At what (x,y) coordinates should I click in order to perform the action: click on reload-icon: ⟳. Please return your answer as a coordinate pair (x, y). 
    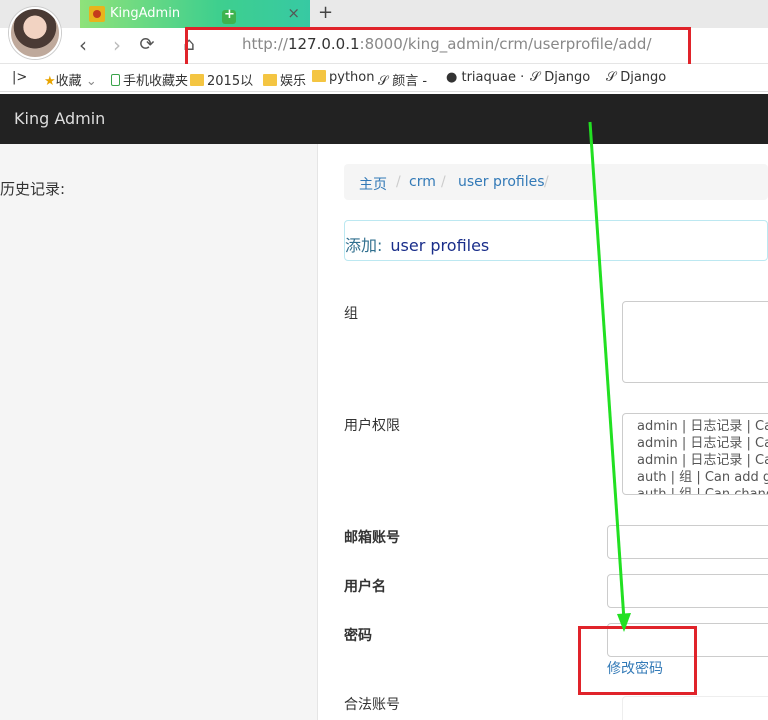
    Looking at the image, I should click on (147, 45).